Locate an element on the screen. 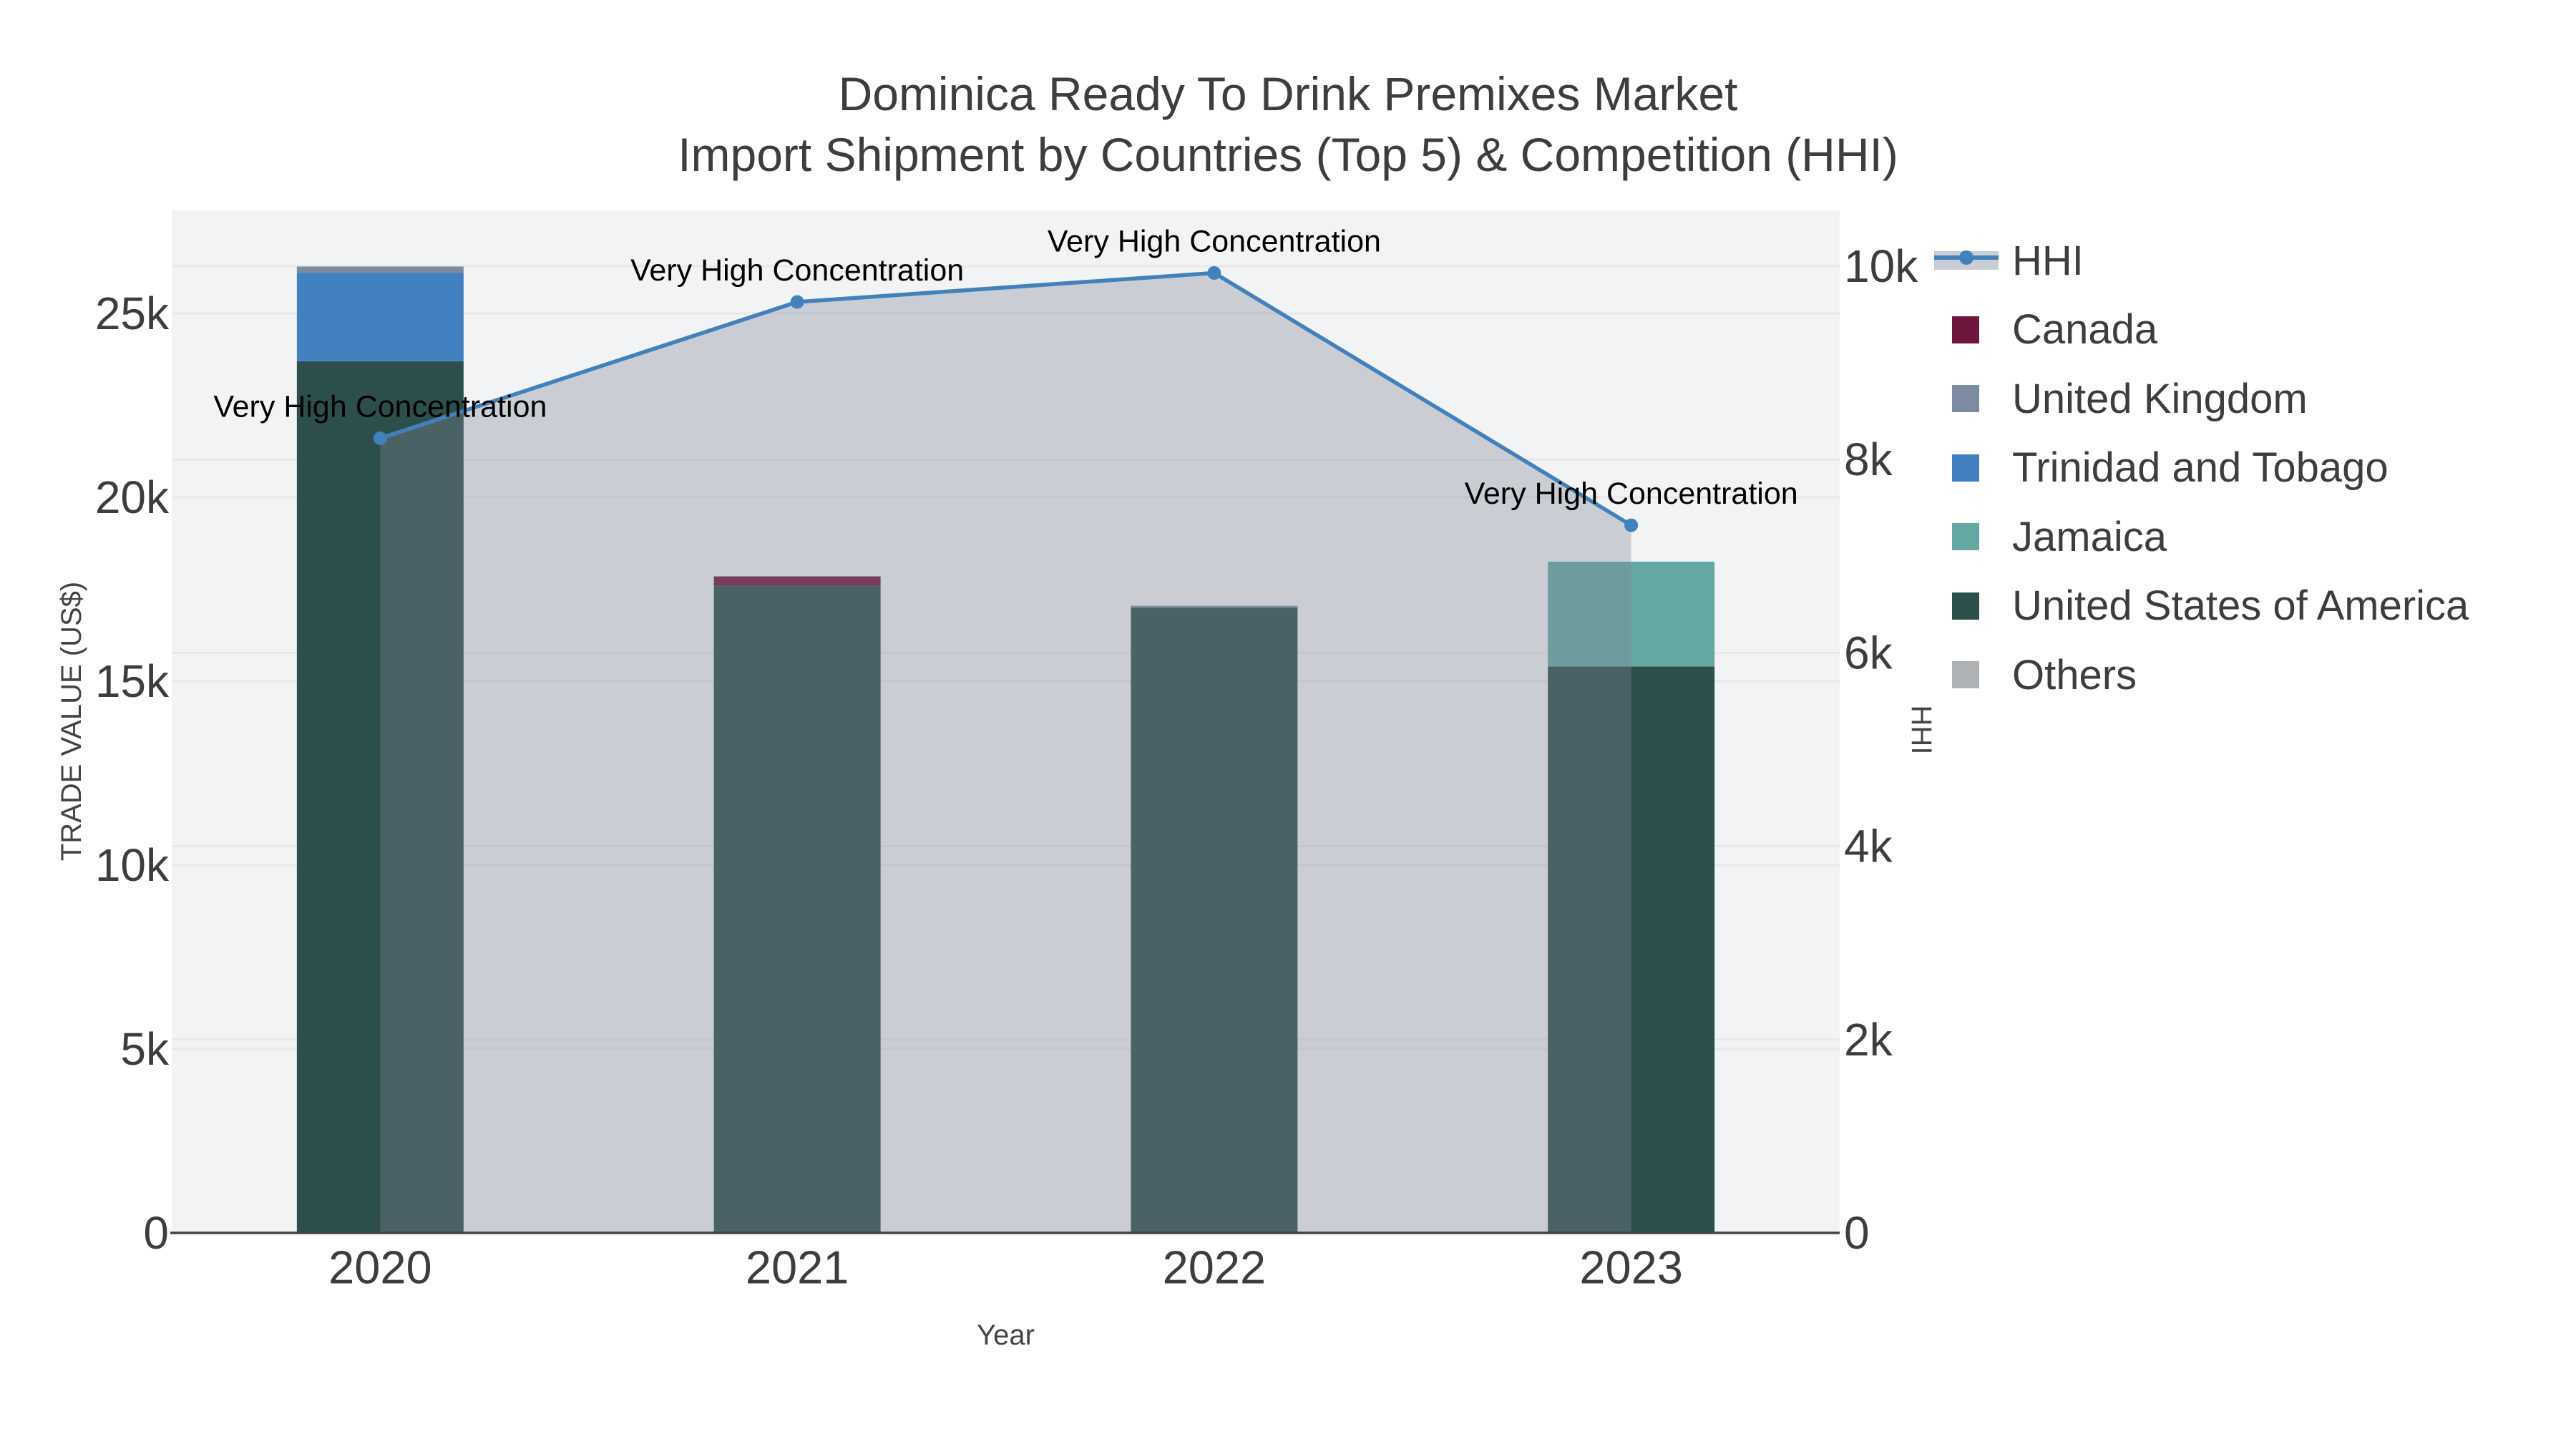  y-right-tick-4k: 4k is located at coordinates (1868, 846).